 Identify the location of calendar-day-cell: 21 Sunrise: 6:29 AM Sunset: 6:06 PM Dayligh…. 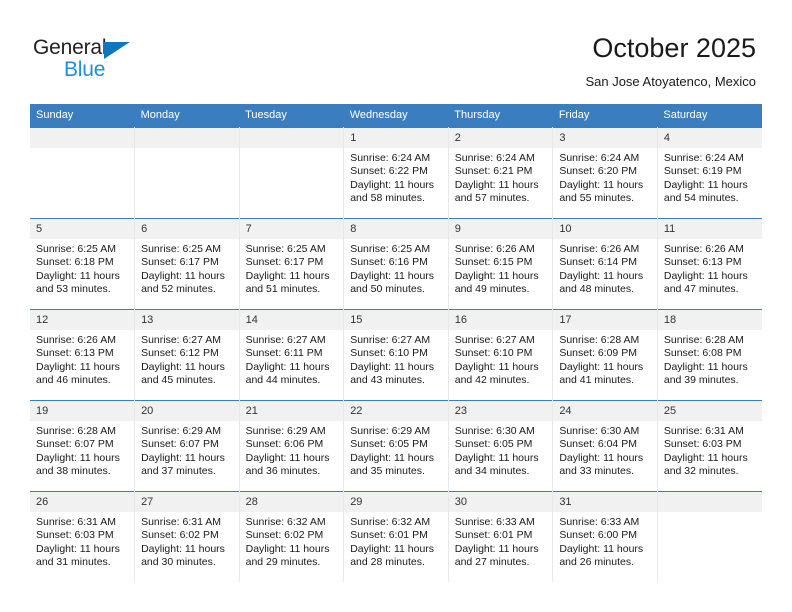
(292, 446).